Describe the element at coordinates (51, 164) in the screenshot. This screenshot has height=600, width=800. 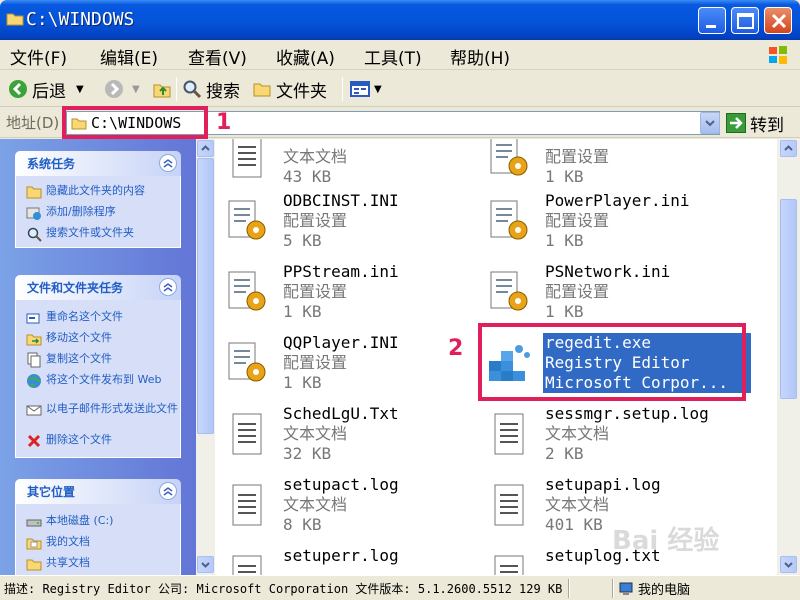
I see `system-tasks-title: 系统任务` at that location.